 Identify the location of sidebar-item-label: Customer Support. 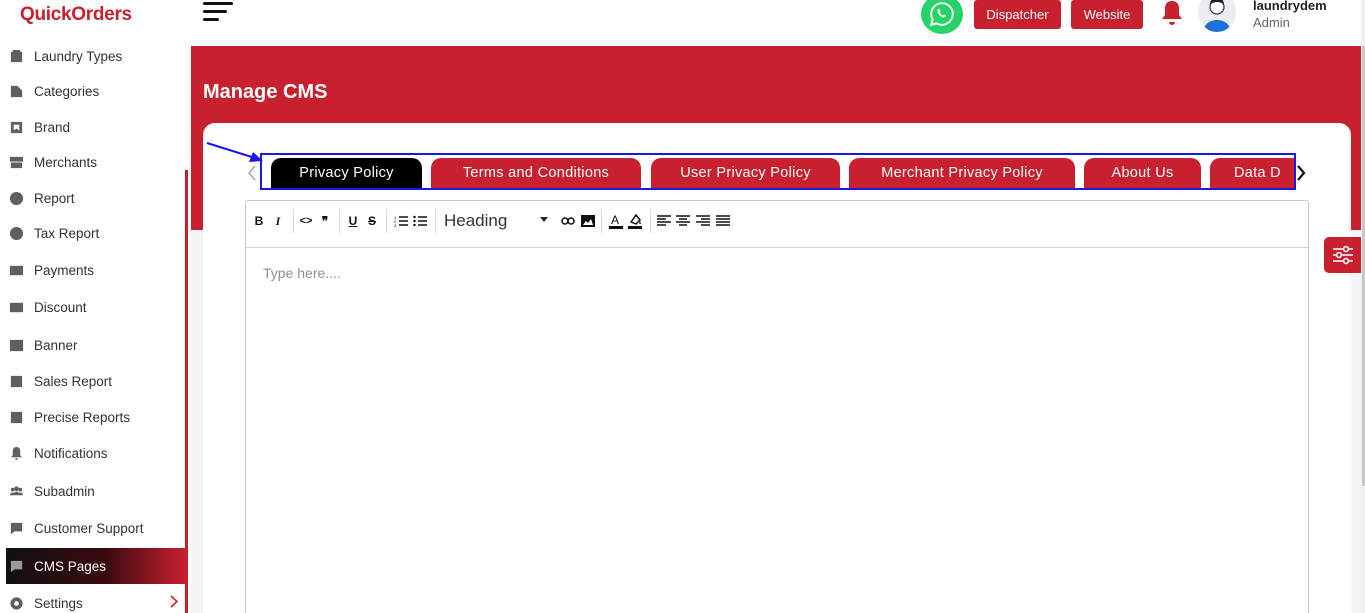
(89, 528).